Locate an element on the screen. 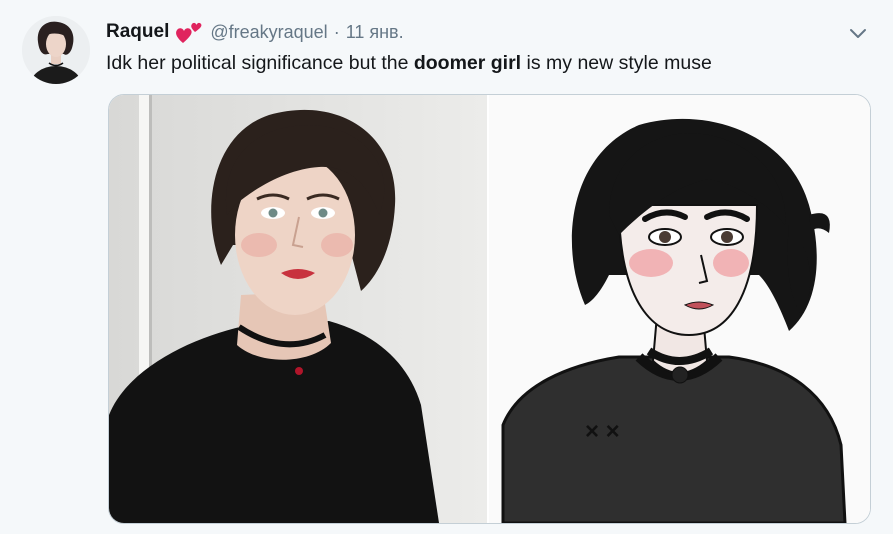 The image size is (893, 534). author-name: Raquel is located at coordinates (137, 32).